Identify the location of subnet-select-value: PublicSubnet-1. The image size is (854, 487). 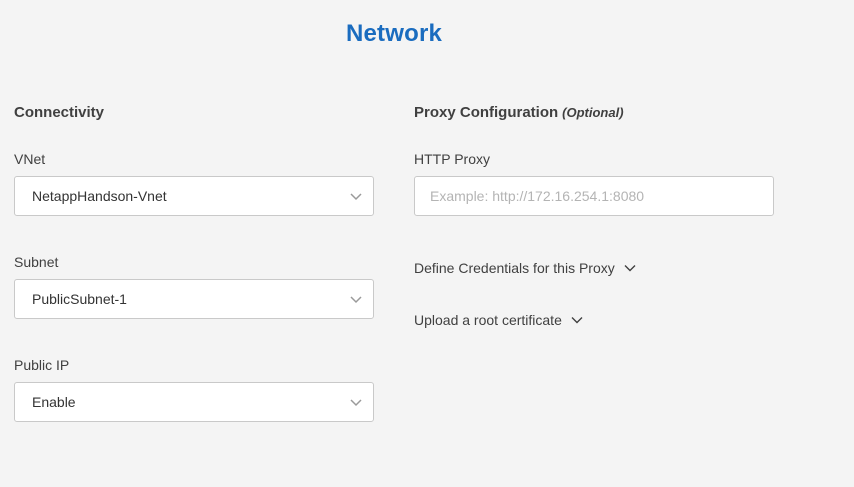
(79, 299).